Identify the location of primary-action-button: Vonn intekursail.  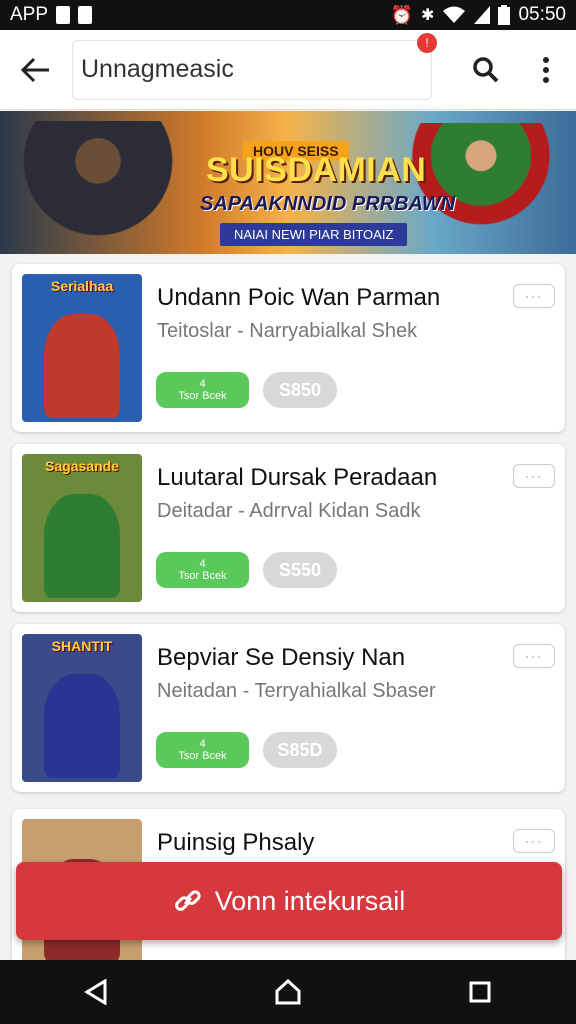
(289, 901).